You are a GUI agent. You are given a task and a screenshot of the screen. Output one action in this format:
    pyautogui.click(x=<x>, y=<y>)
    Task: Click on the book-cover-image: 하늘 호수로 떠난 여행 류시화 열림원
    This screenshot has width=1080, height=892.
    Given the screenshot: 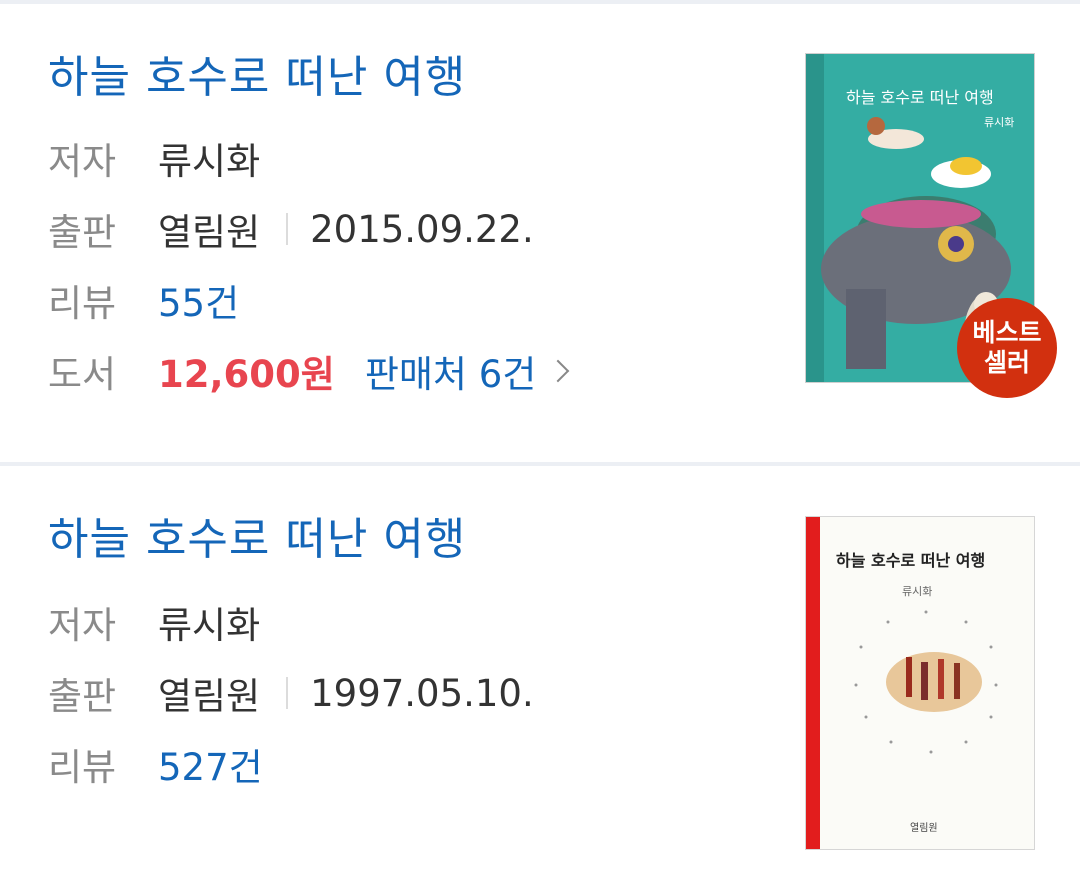 What is the action you would take?
    pyautogui.click(x=920, y=683)
    